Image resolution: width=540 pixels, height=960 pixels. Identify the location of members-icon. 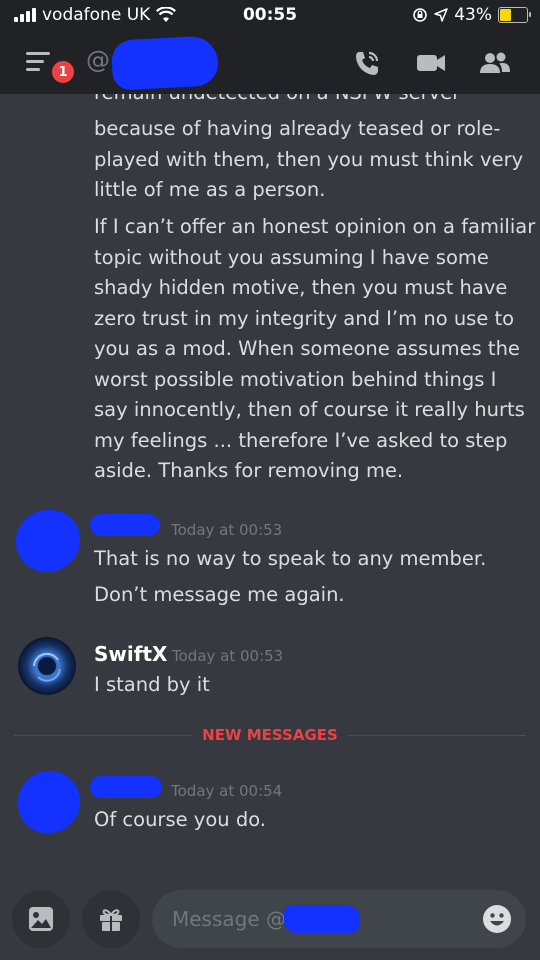
(495, 63).